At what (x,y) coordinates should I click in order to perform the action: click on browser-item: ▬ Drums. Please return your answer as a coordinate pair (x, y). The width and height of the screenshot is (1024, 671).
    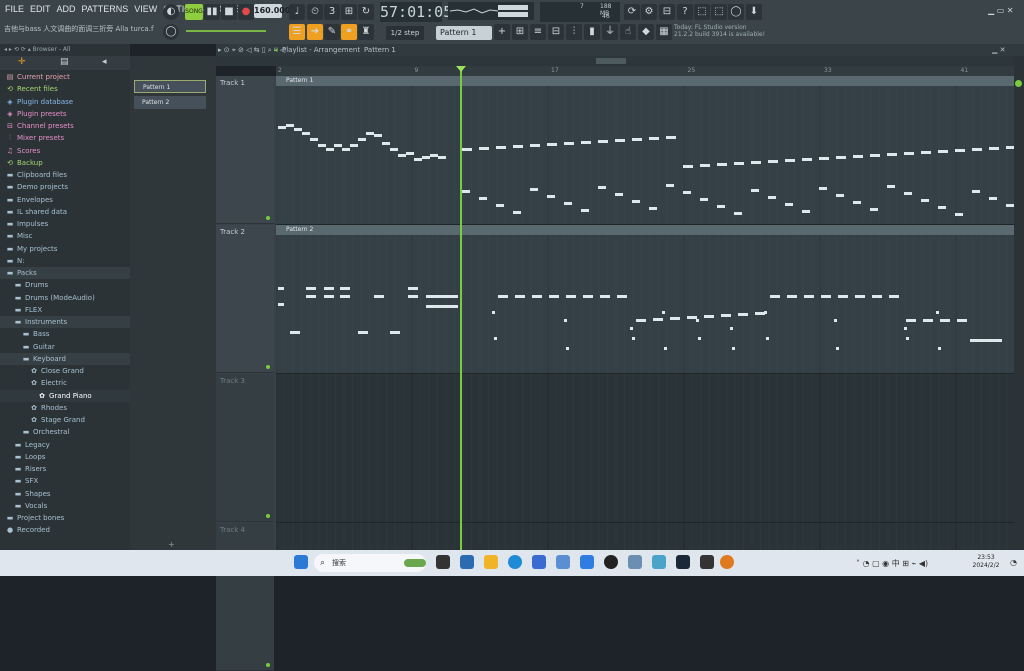
    Looking at the image, I should click on (65, 285).